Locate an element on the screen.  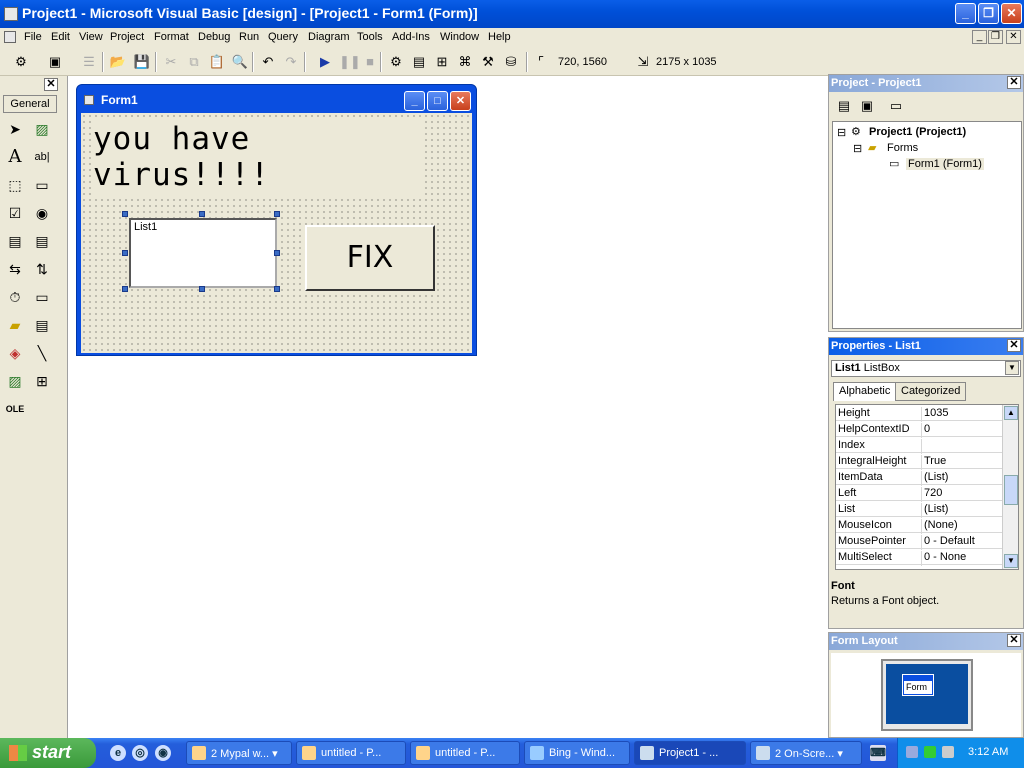
end-icon: ■ is located at coordinates (370, 62).